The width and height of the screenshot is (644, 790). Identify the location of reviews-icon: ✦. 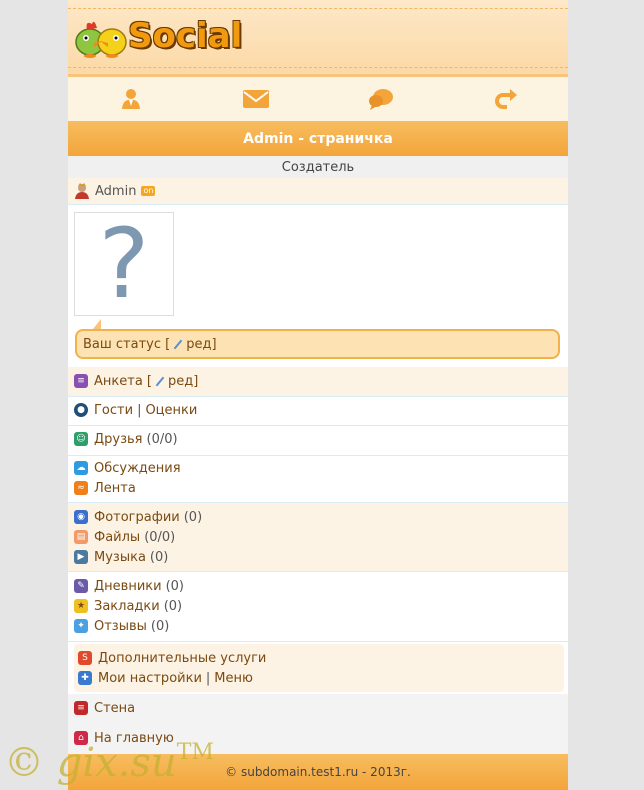
(81, 626).